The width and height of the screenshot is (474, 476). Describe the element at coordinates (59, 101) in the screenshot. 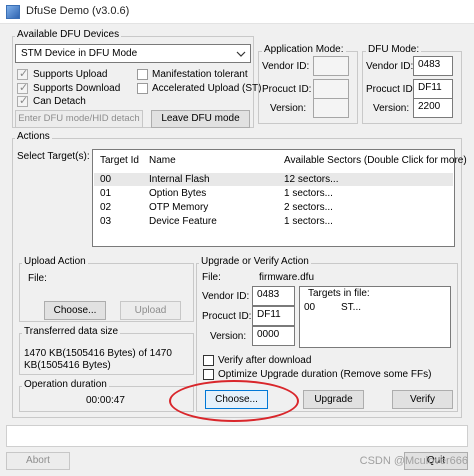

I see `can-detach-label: Can Detach` at that location.